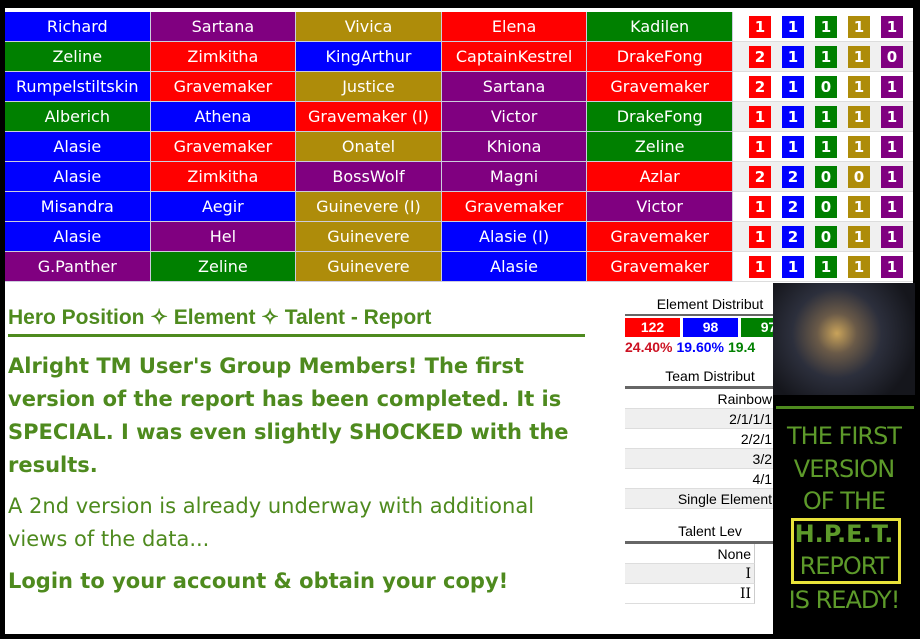 This screenshot has height=639, width=920. I want to click on table-row: None, so click(690, 554).